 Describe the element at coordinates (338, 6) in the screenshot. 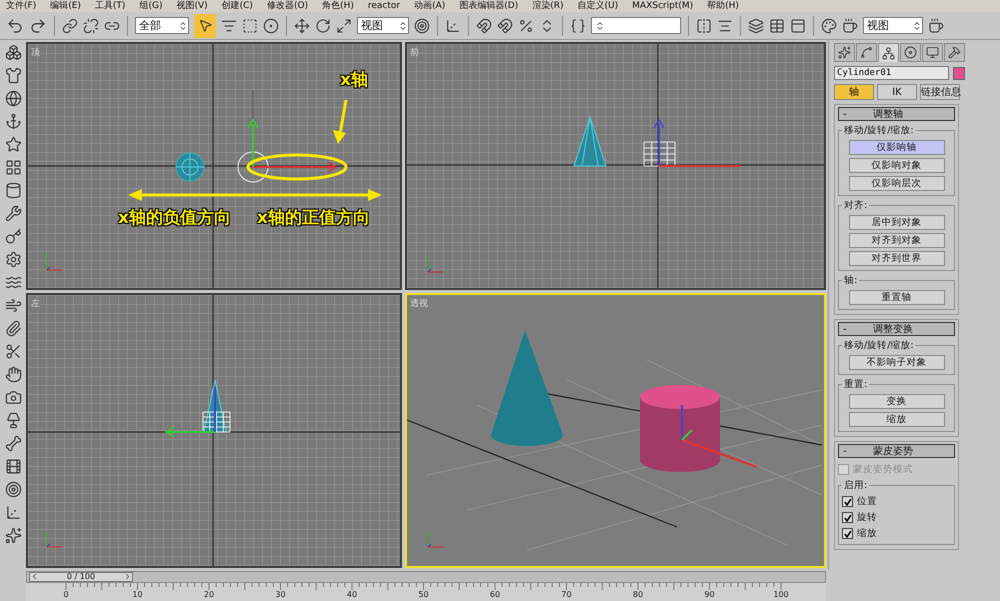

I see `menu-item: 角色(H)` at that location.